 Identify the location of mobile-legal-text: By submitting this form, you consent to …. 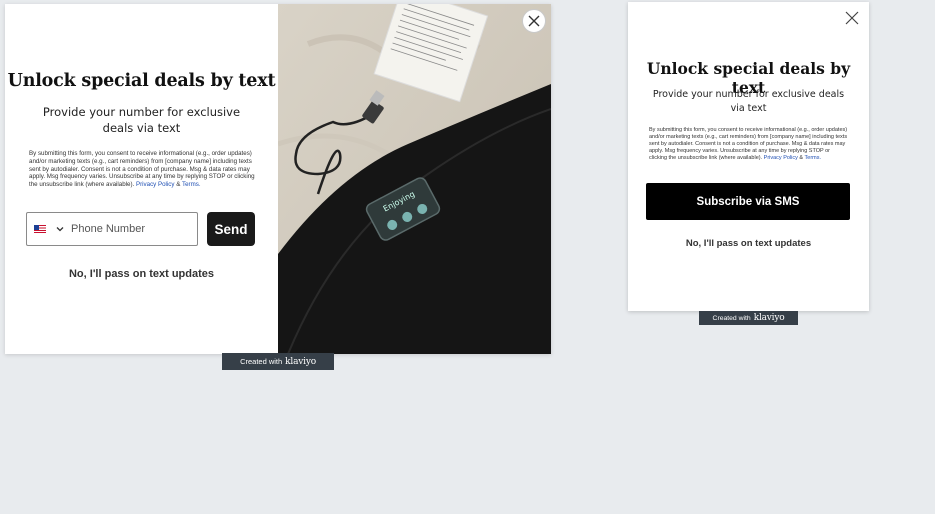
(749, 144).